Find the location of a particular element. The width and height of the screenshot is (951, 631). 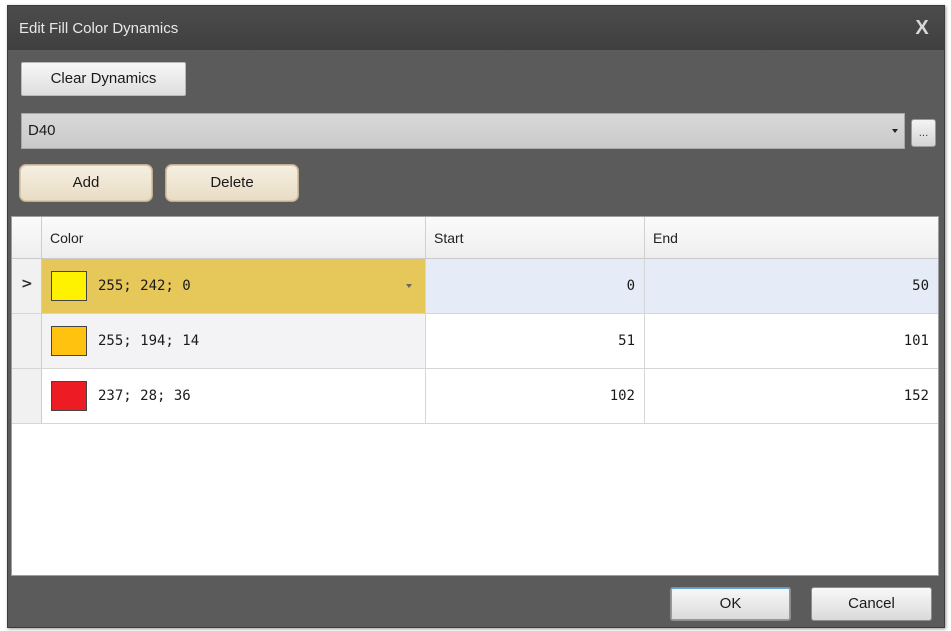

start-cell: 51 is located at coordinates (535, 341).